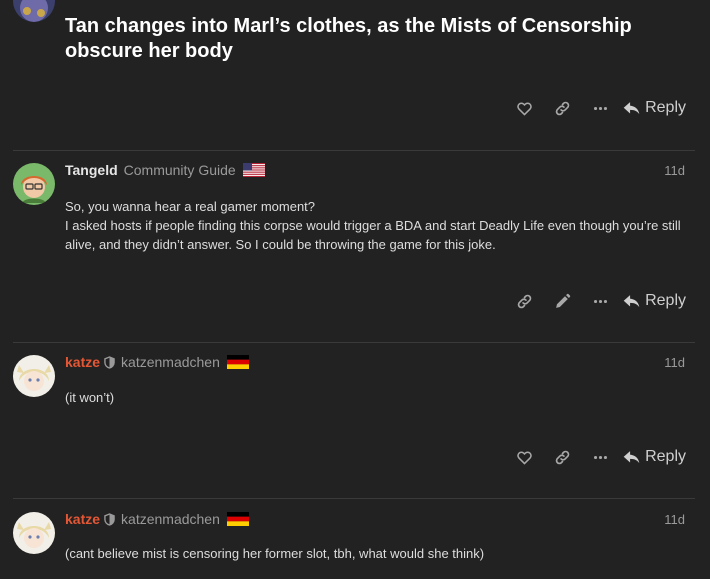 The width and height of the screenshot is (710, 579). What do you see at coordinates (90, 397) in the screenshot?
I see `post-line: (it won’t)` at bounding box center [90, 397].